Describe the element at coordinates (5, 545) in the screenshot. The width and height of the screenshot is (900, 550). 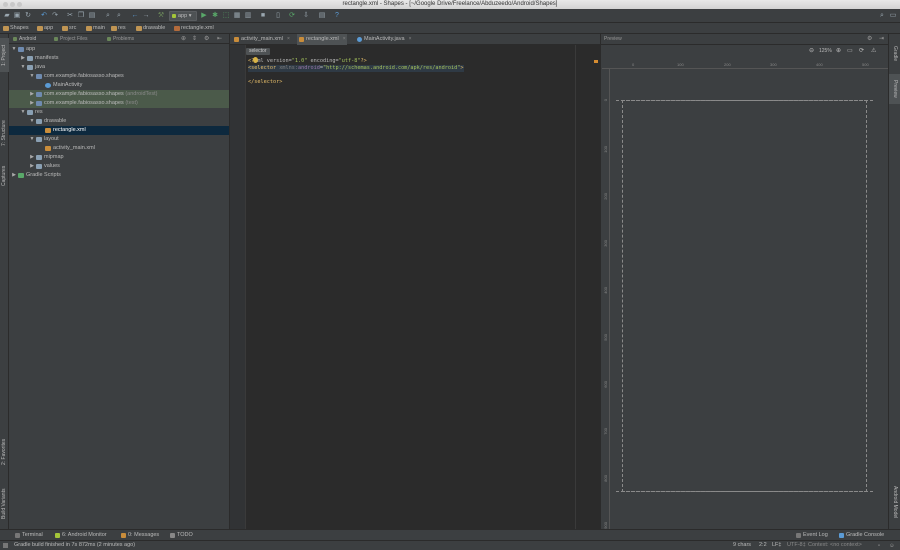
I see `toggle-tool-windows-icon` at that location.